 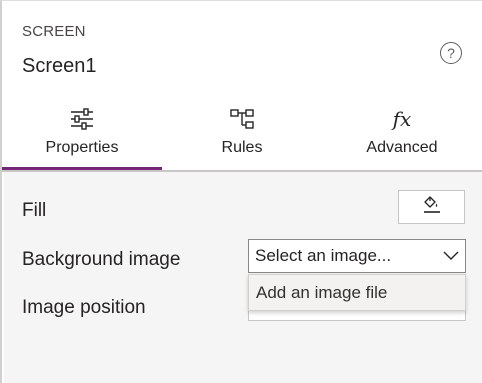 I want to click on tabs-divider, so click(x=242, y=171).